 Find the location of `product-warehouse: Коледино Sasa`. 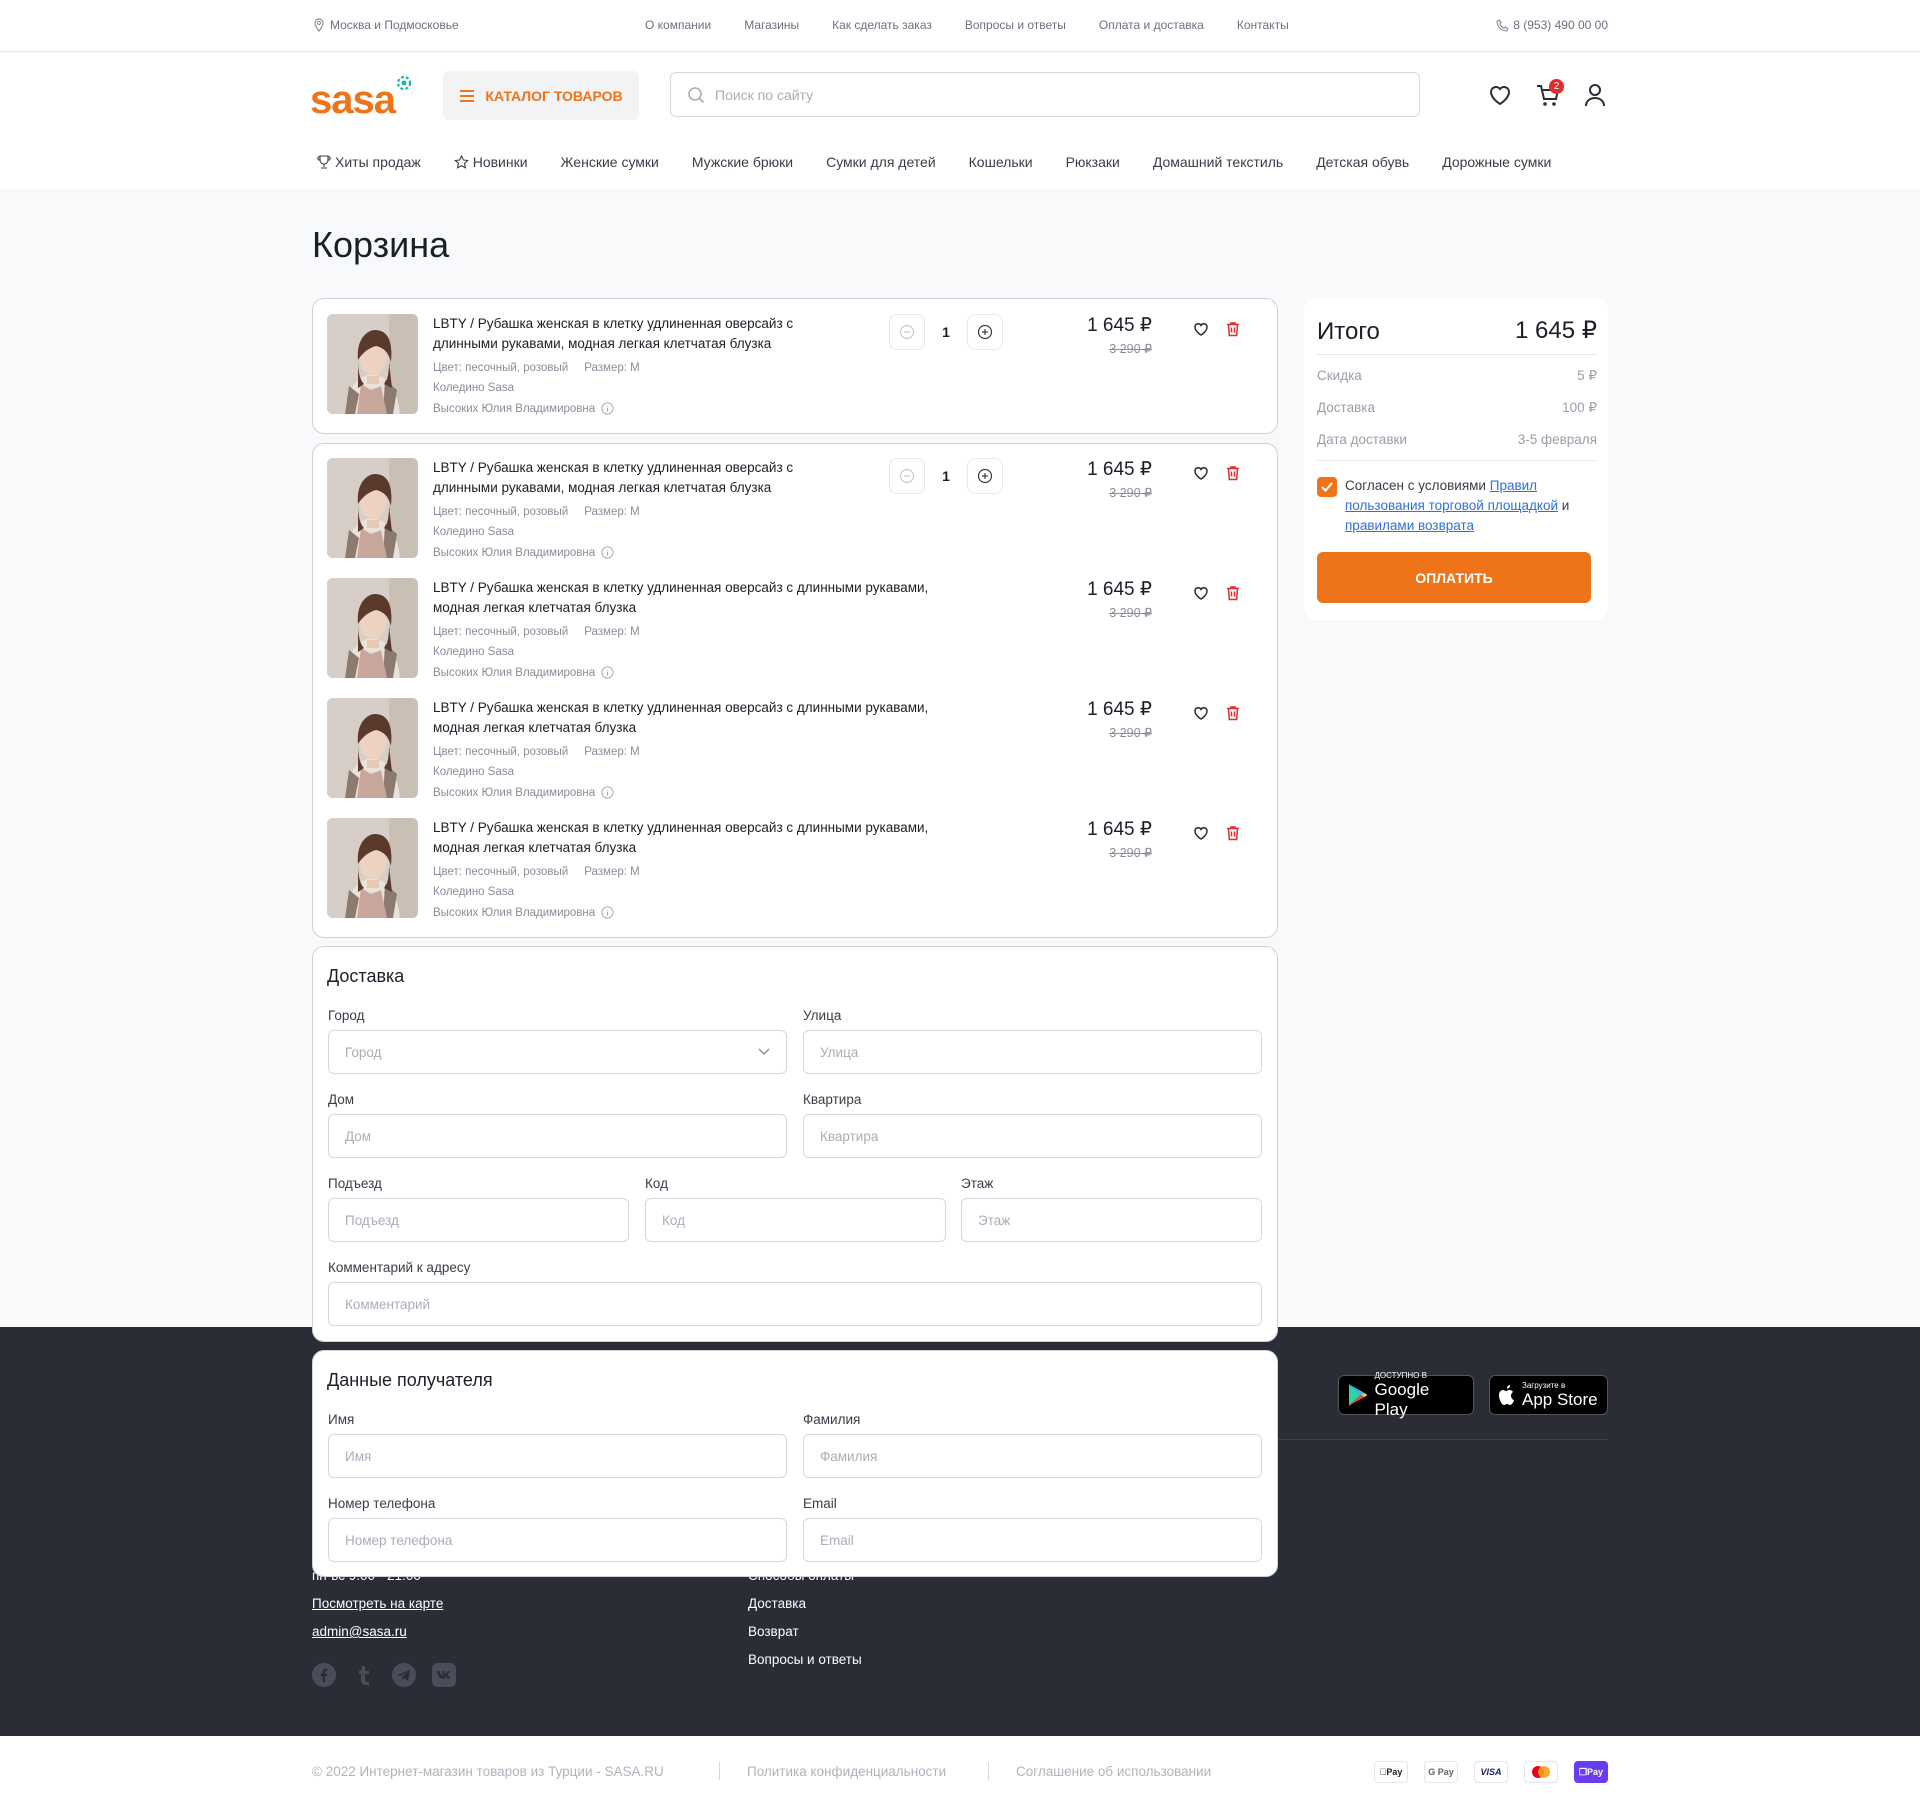

product-warehouse: Коледино Sasa is located at coordinates (473, 892).